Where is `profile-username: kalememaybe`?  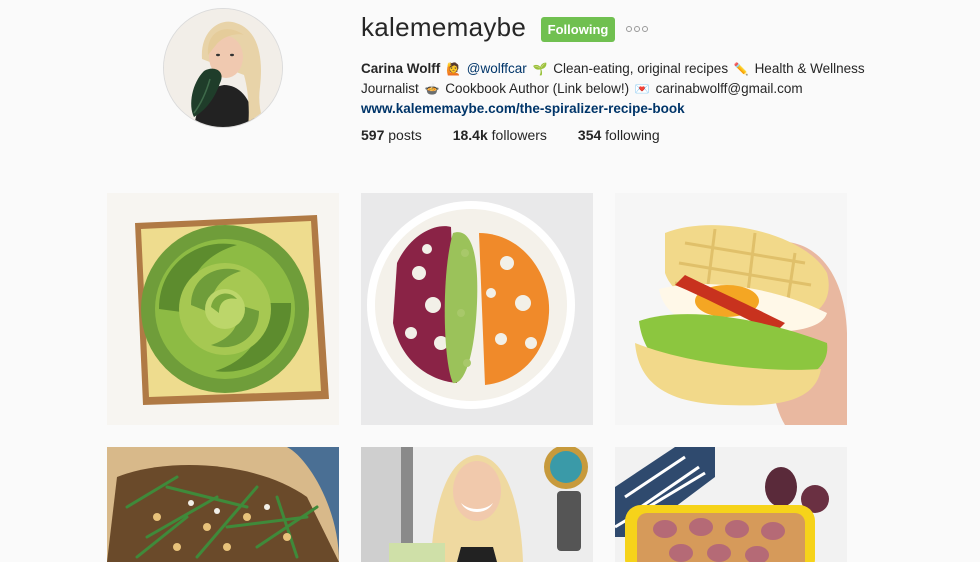
profile-username: kalememaybe is located at coordinates (444, 27).